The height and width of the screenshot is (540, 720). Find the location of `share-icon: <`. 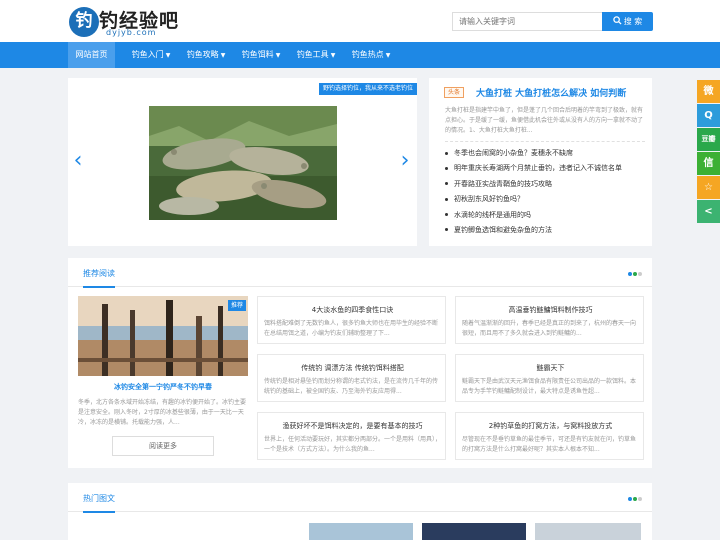

share-icon: < is located at coordinates (708, 211).